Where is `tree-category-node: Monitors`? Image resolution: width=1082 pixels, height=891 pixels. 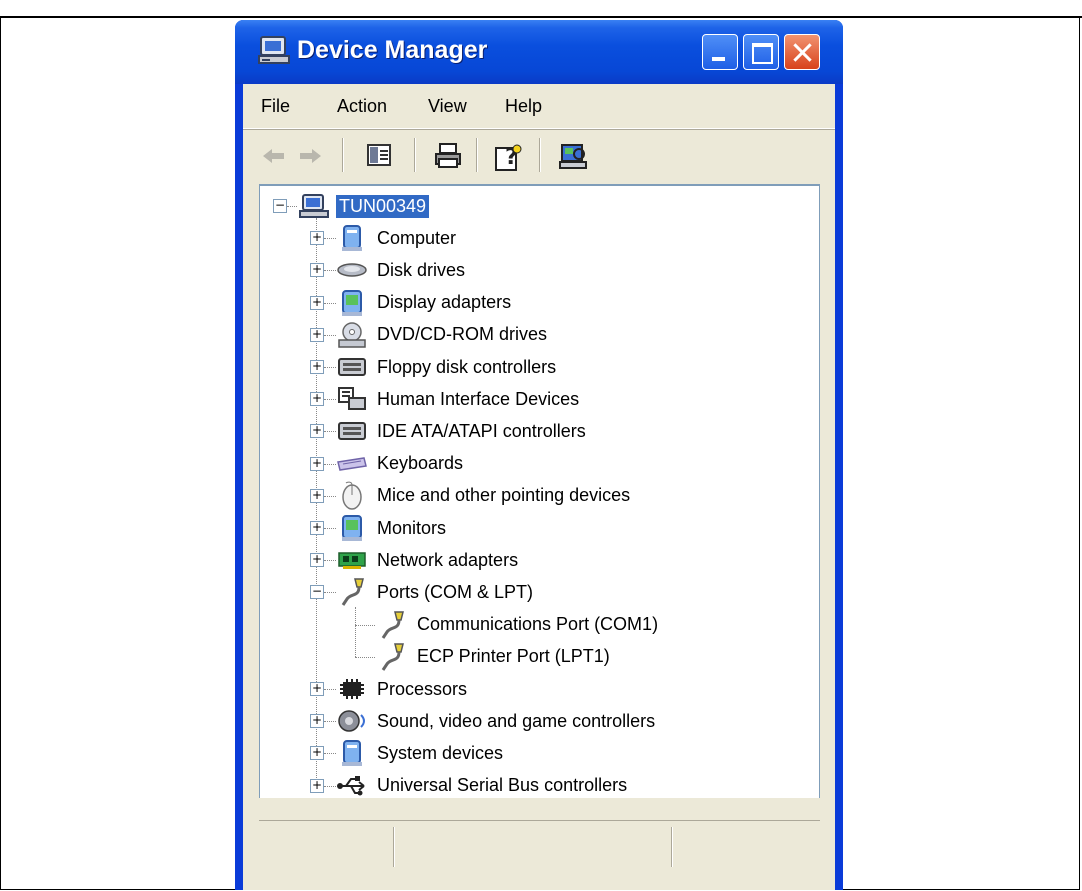 tree-category-node: Monitors is located at coordinates (392, 528).